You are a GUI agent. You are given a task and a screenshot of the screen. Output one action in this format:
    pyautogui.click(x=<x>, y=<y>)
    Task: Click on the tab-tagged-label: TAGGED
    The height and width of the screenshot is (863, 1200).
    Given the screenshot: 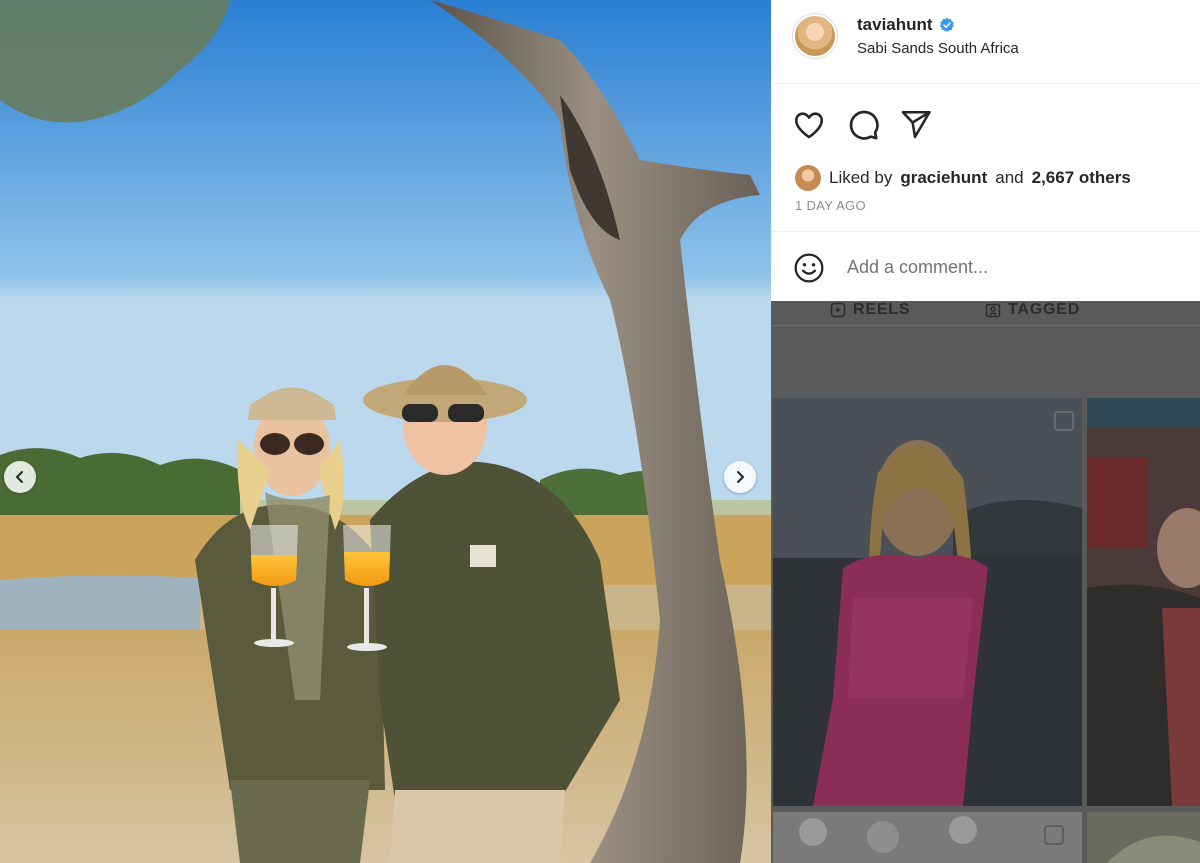 What is the action you would take?
    pyautogui.click(x=1044, y=309)
    